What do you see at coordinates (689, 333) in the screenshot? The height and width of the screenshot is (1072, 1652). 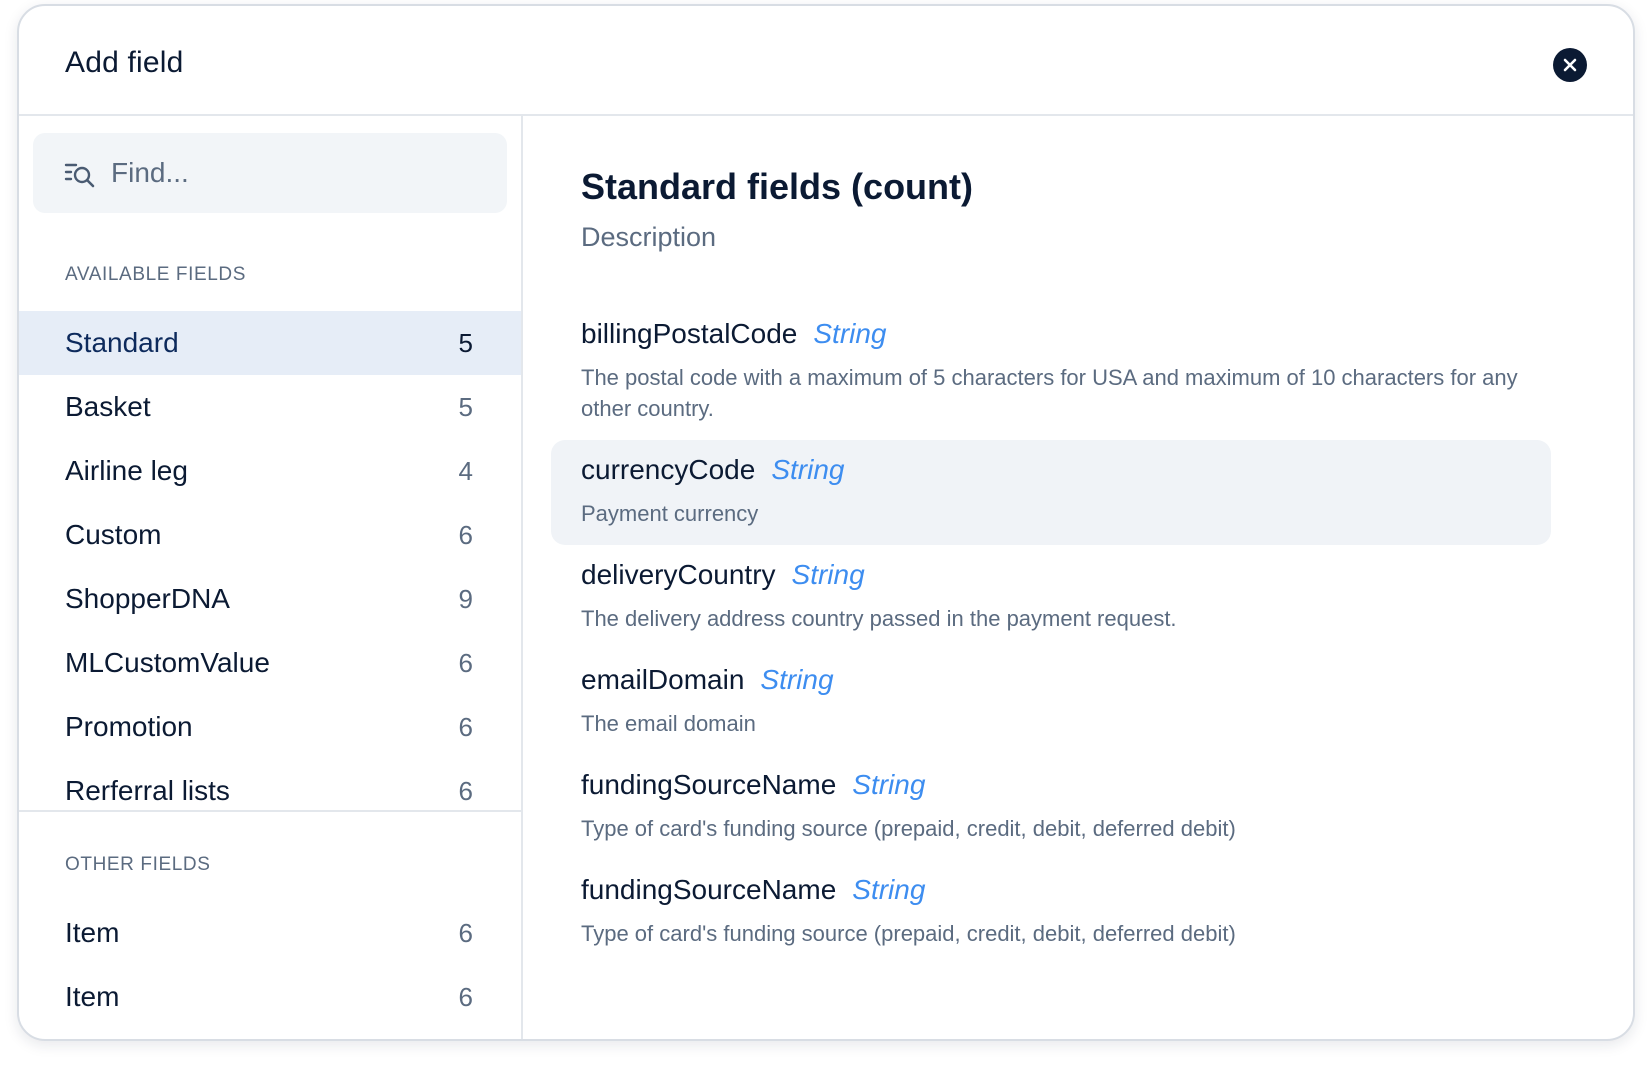 I see `field-name: billingPostalCode` at bounding box center [689, 333].